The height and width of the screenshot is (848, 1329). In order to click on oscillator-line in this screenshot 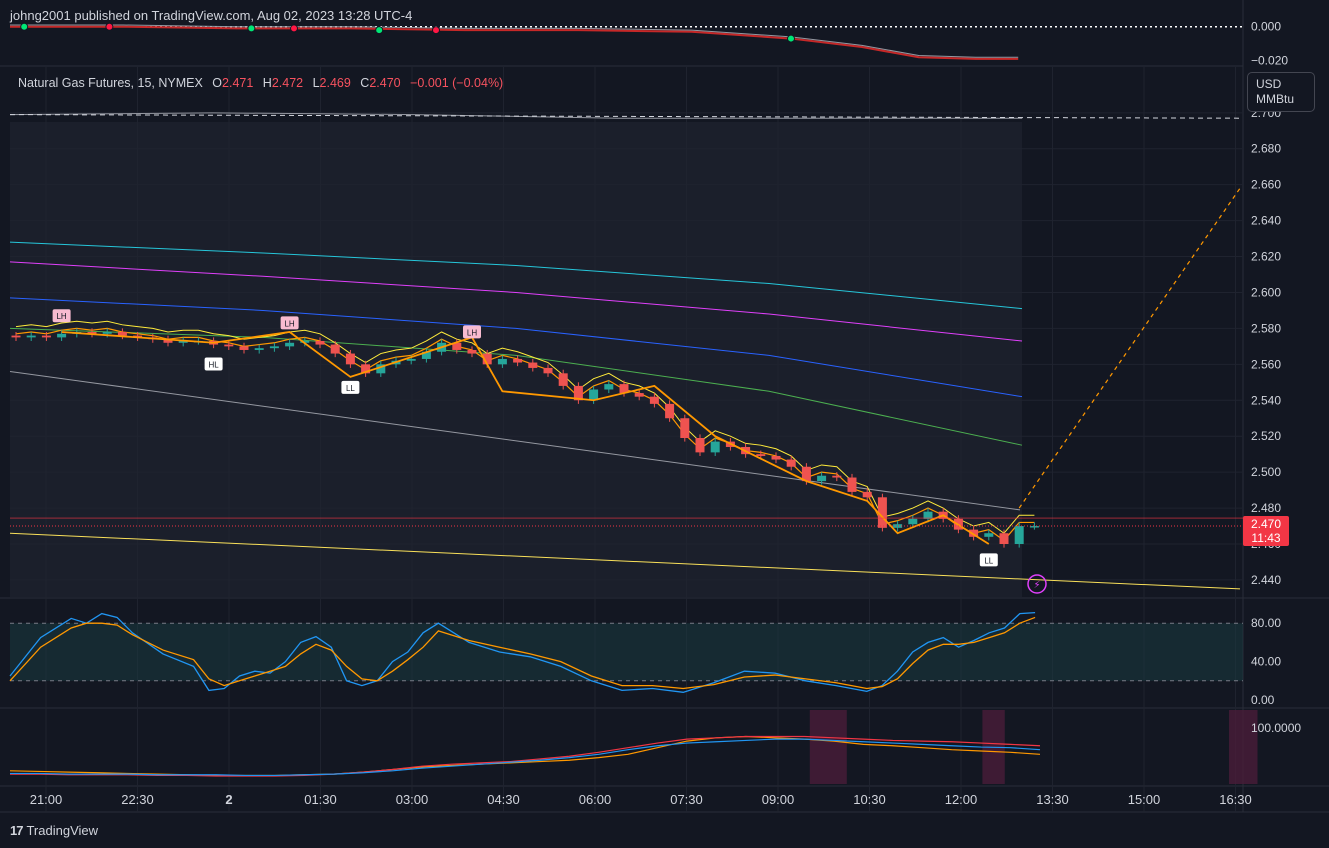, I will do `click(514, 42)`.